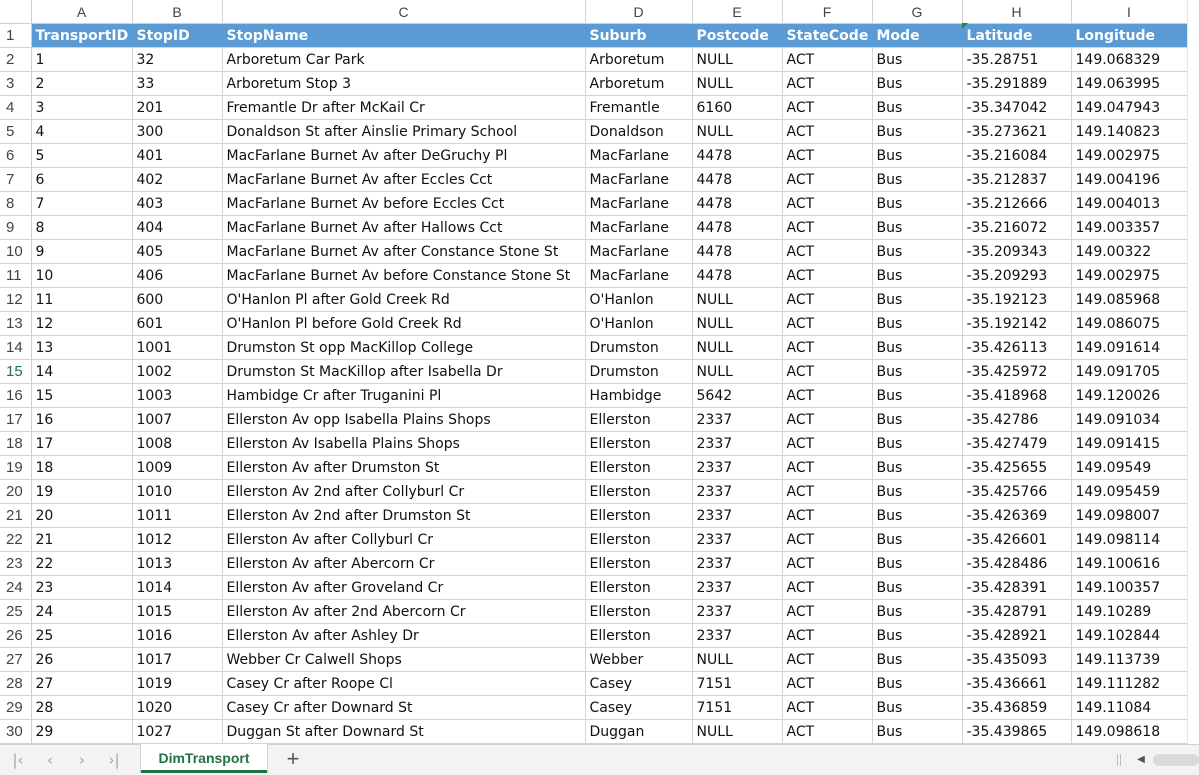 The width and height of the screenshot is (1199, 775). I want to click on cell-longitude: 149.100357, so click(1129, 587).